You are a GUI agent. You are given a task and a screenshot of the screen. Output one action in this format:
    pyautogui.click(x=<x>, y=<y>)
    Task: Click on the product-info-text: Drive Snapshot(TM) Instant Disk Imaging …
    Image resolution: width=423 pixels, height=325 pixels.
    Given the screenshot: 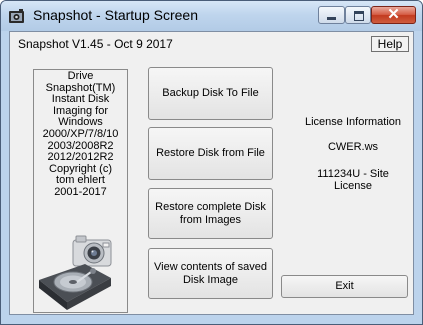 What is the action you would take?
    pyautogui.click(x=80, y=134)
    